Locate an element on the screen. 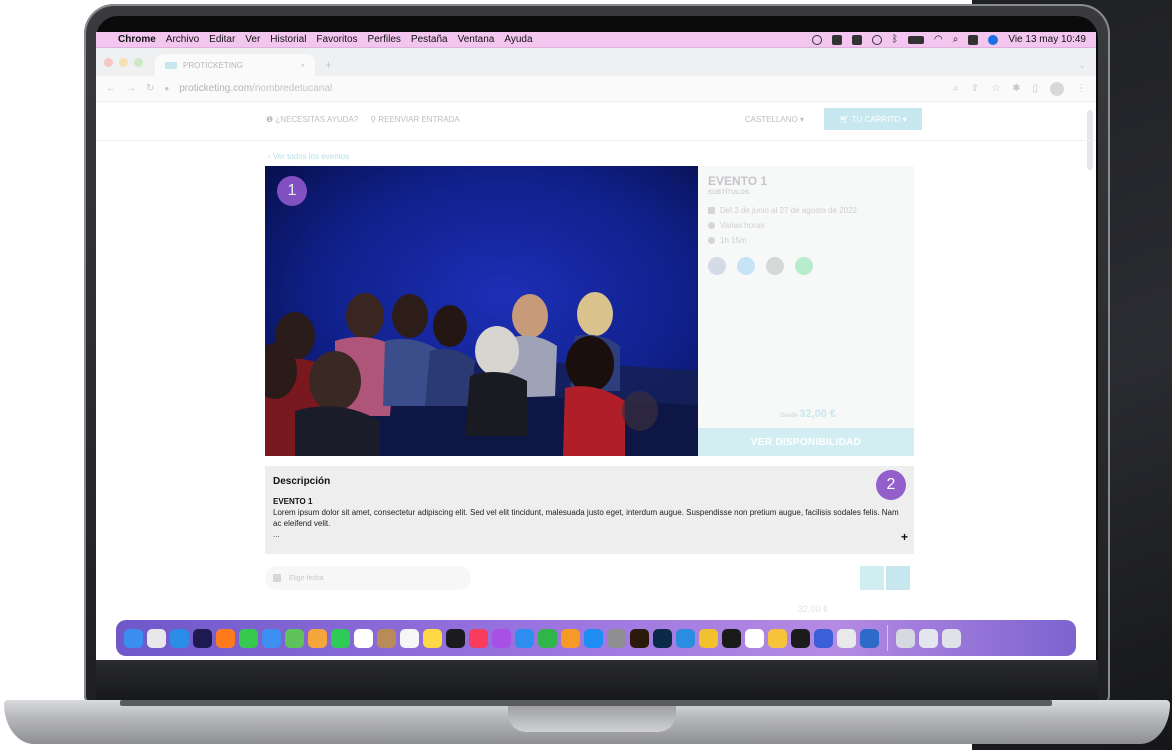 The width and height of the screenshot is (1172, 750). menu-perfiles: Perfiles is located at coordinates (384, 39).